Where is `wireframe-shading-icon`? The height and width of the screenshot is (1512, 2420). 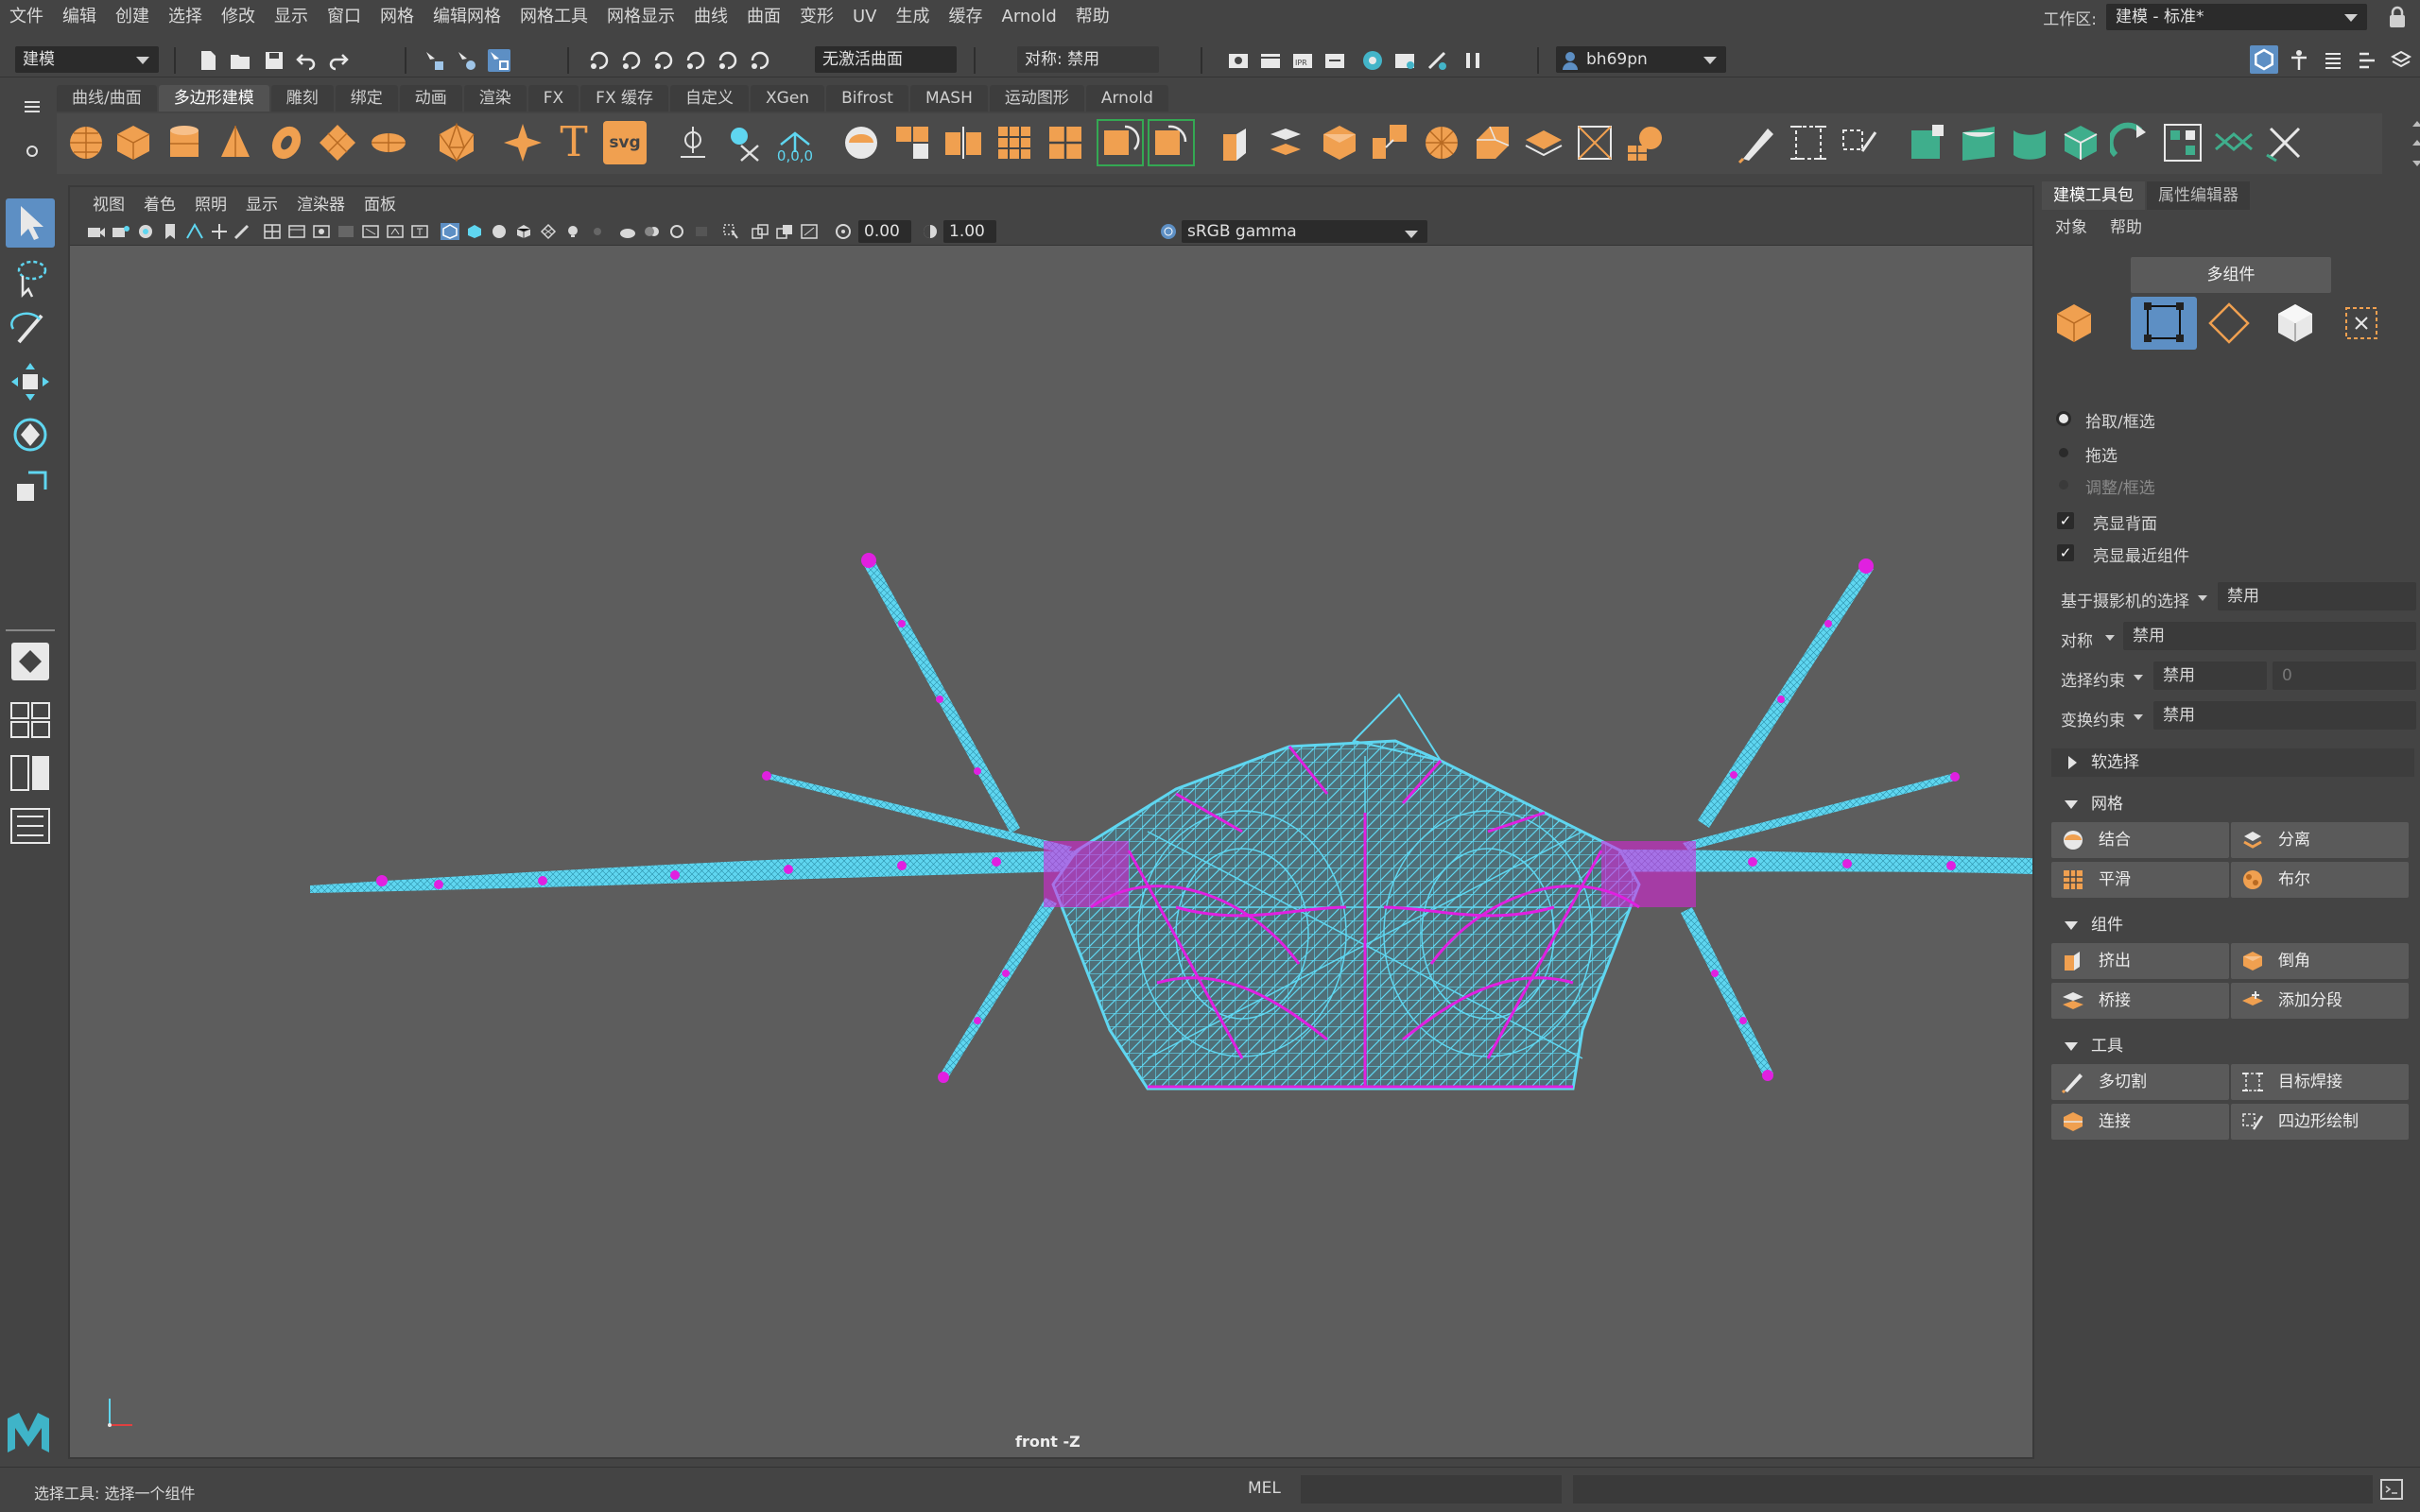
wireframe-shading-icon is located at coordinates (450, 231).